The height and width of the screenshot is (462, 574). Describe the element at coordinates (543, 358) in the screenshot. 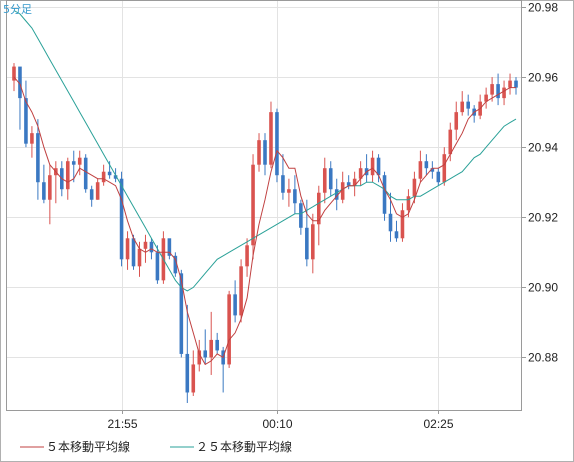

I see `y-tick-label: 20.88` at that location.